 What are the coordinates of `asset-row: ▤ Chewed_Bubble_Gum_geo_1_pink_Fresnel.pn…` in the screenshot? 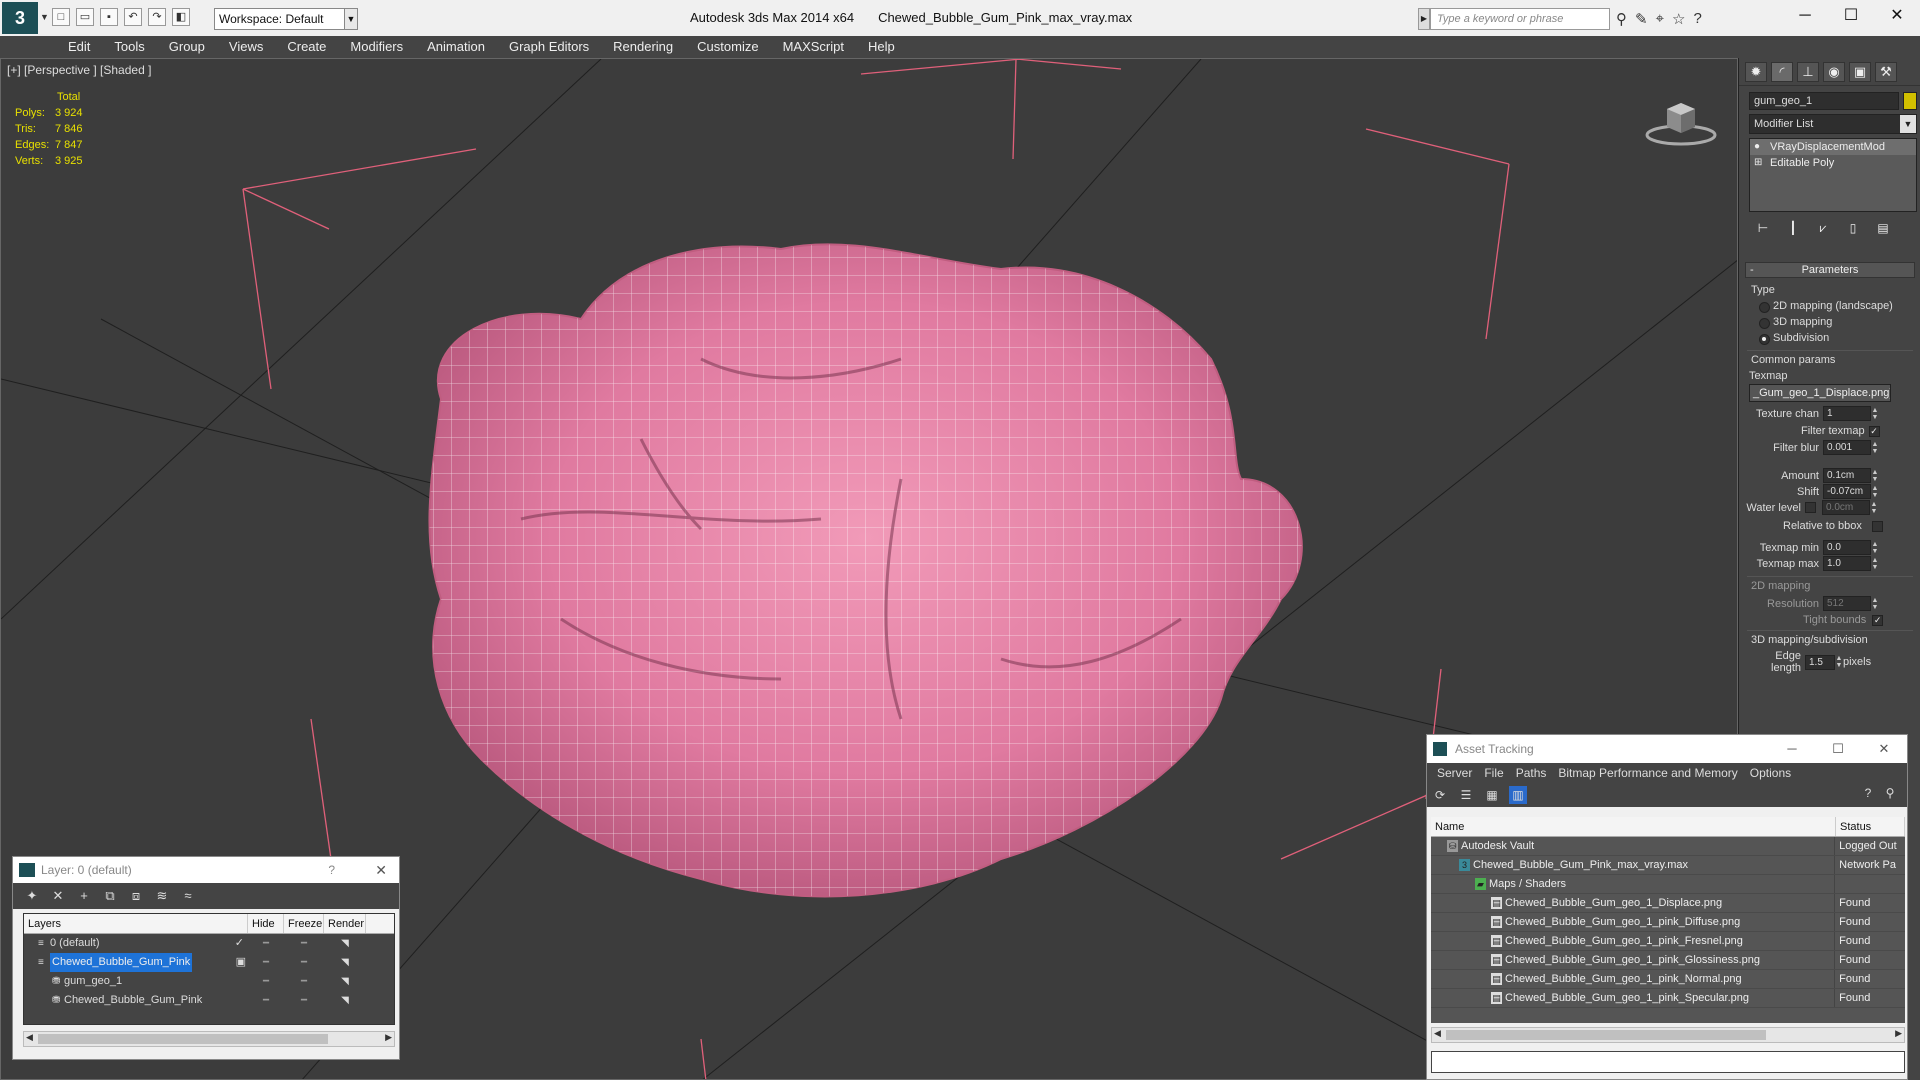 It's located at (1668, 941).